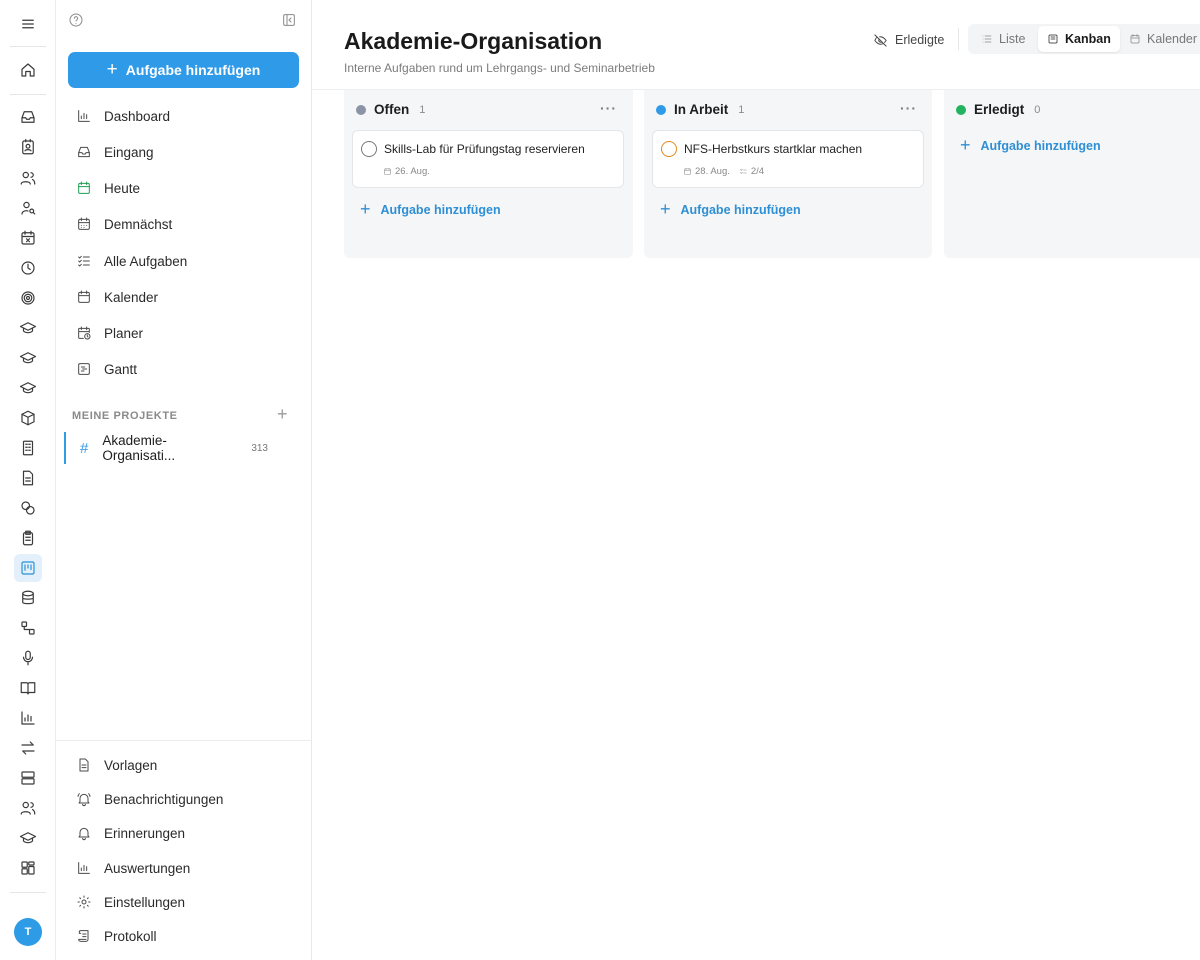  Describe the element at coordinates (687, 171) in the screenshot. I see `calendar-icon` at that location.